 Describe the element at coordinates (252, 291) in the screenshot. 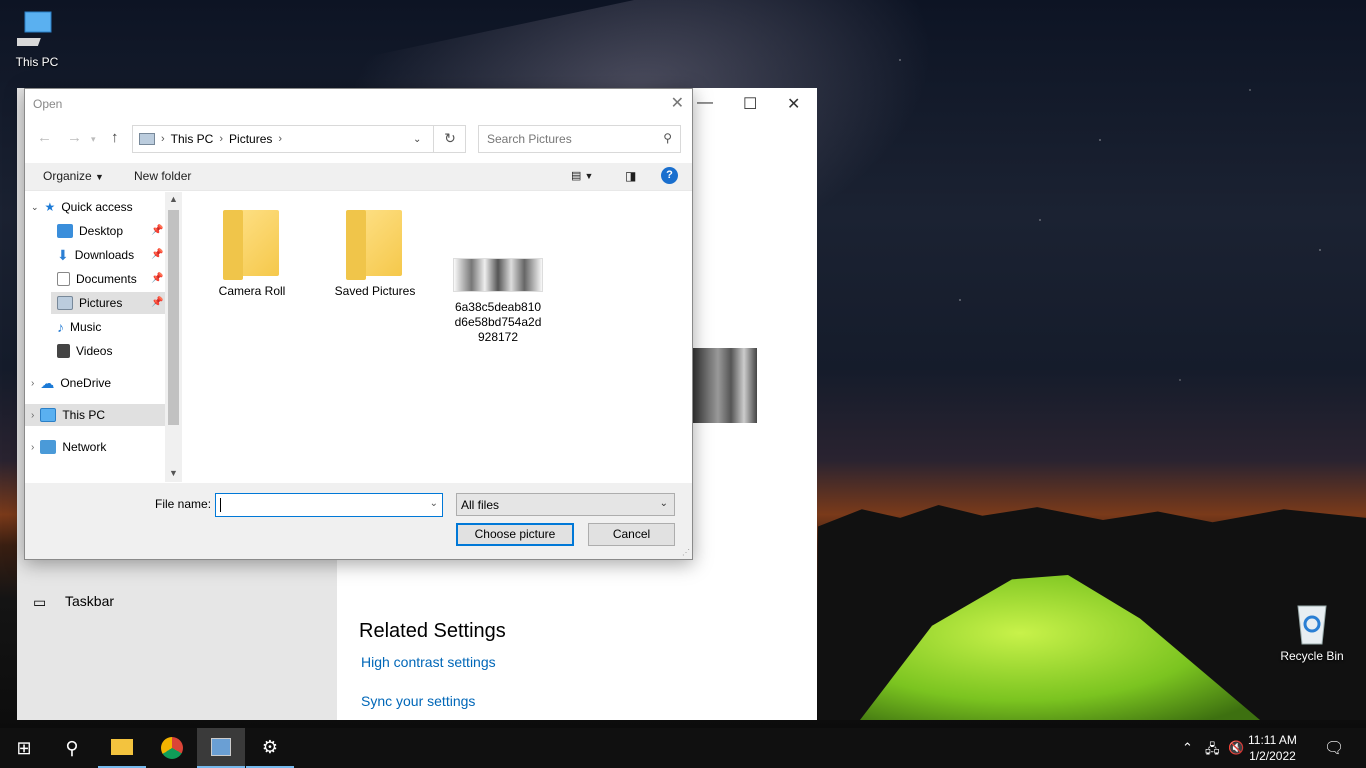

I see `file-name: Camera Roll` at that location.